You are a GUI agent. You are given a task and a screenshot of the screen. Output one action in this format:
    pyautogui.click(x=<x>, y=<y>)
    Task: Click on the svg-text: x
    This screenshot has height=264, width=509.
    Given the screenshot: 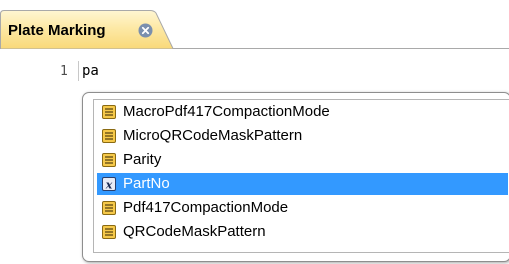 What is the action you would take?
    pyautogui.click(x=109, y=185)
    